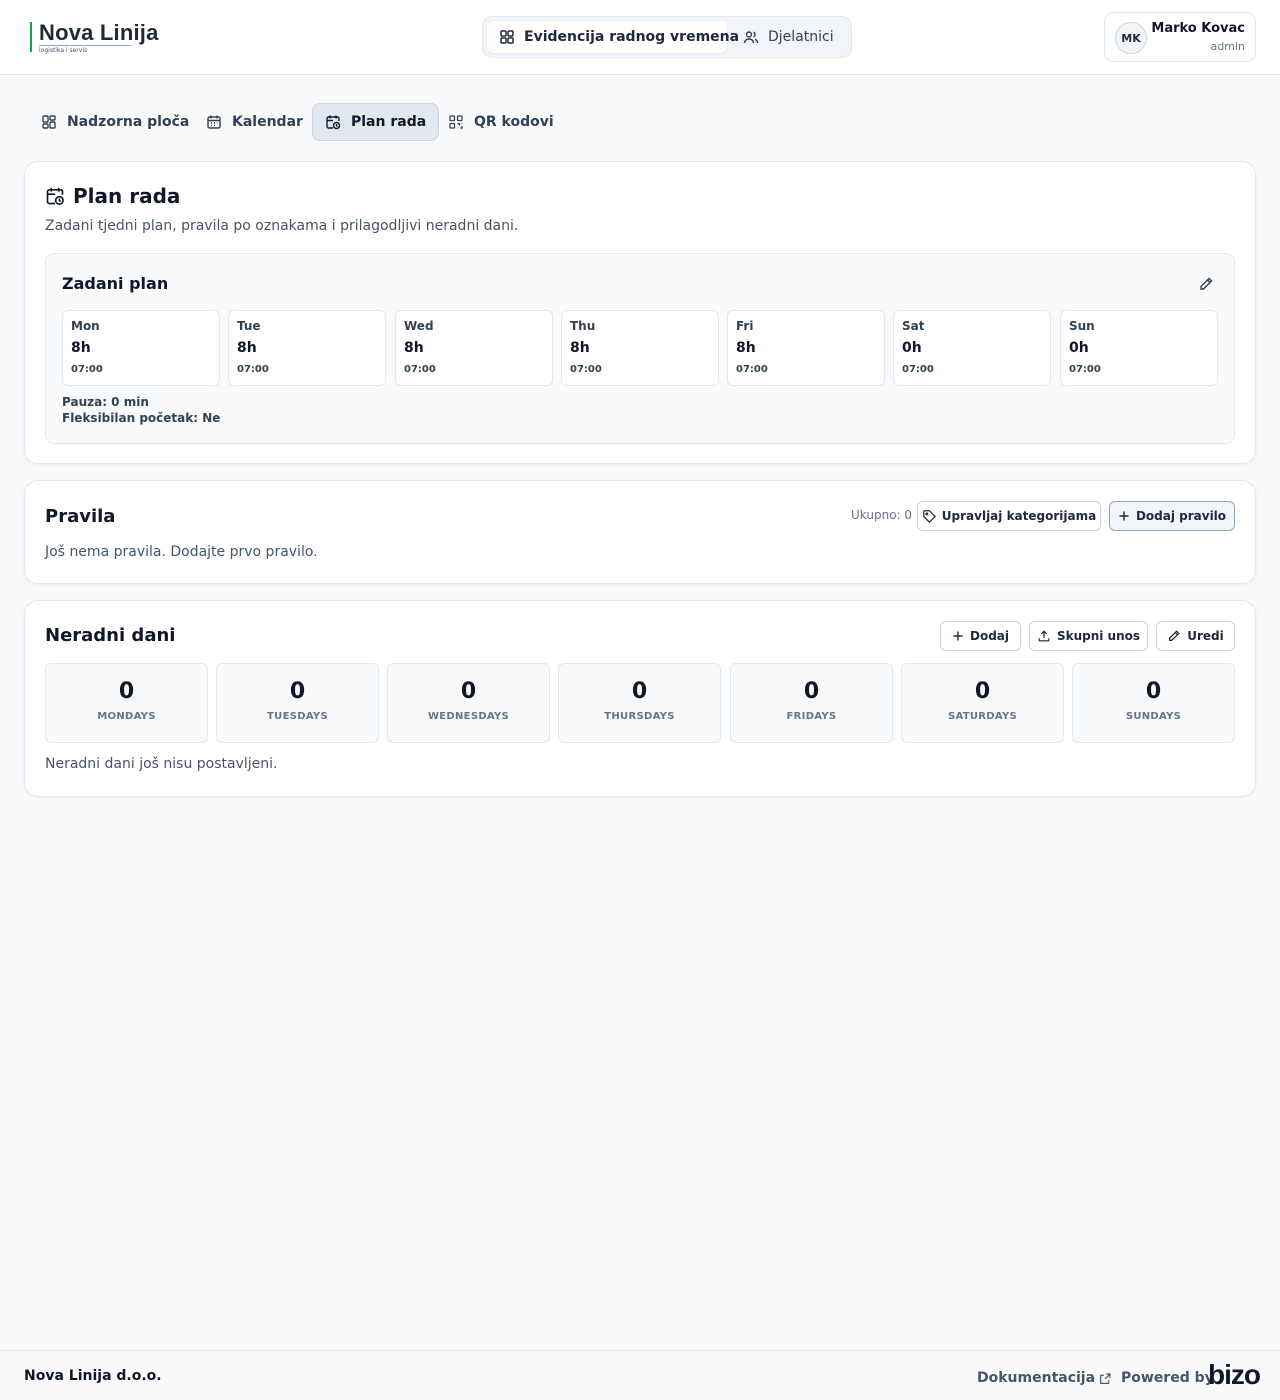 This screenshot has width=1280, height=1400. Describe the element at coordinates (882, 515) in the screenshot. I see `rules-count: Ukupno: 0` at that location.